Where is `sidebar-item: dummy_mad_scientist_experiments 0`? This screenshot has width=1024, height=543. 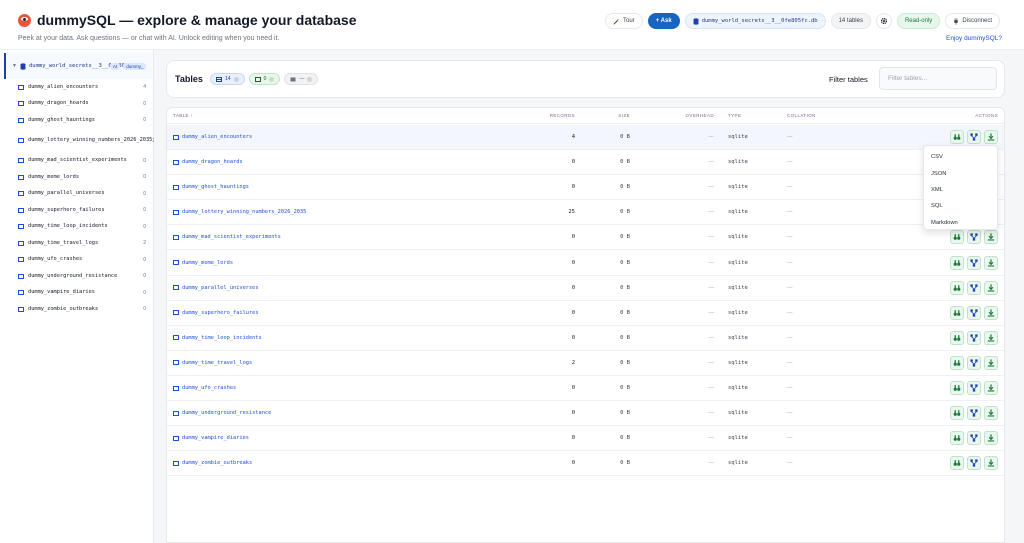 sidebar-item: dummy_mad_scientist_experiments 0 is located at coordinates (78, 161).